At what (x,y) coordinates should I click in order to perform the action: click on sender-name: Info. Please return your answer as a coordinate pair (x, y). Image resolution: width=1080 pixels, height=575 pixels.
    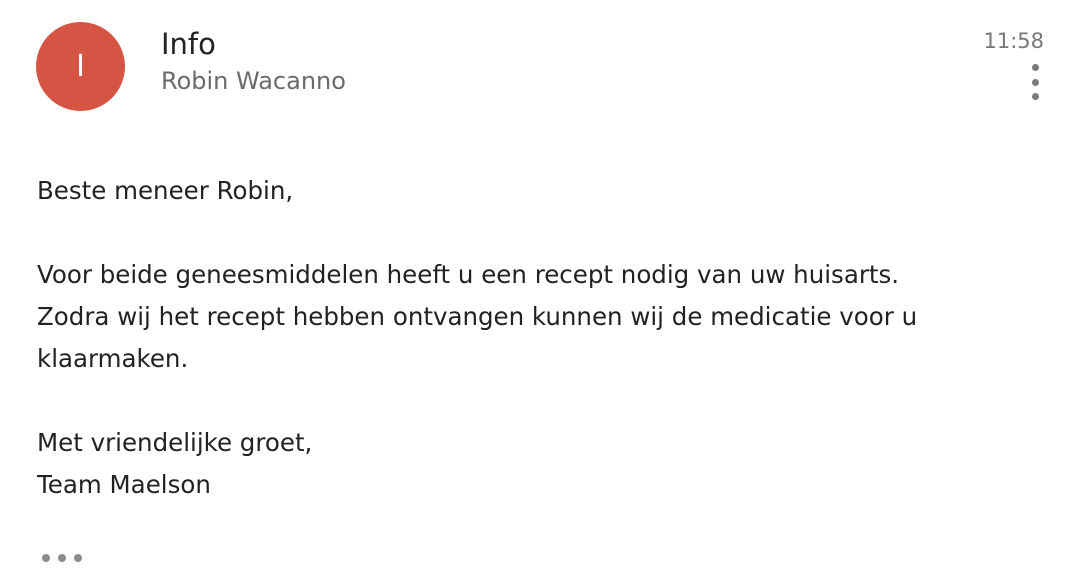
    Looking at the image, I should click on (188, 44).